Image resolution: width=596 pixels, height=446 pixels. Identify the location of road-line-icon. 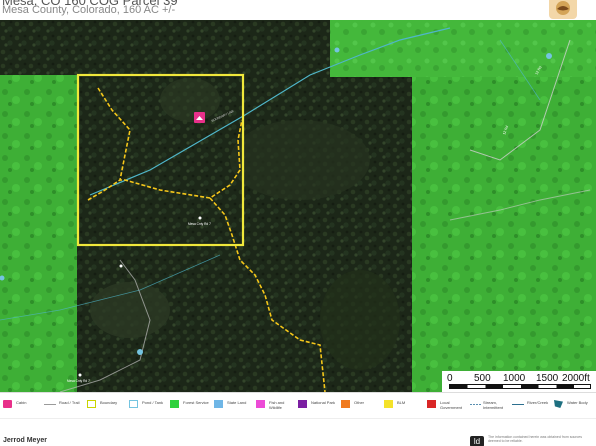
(50, 404).